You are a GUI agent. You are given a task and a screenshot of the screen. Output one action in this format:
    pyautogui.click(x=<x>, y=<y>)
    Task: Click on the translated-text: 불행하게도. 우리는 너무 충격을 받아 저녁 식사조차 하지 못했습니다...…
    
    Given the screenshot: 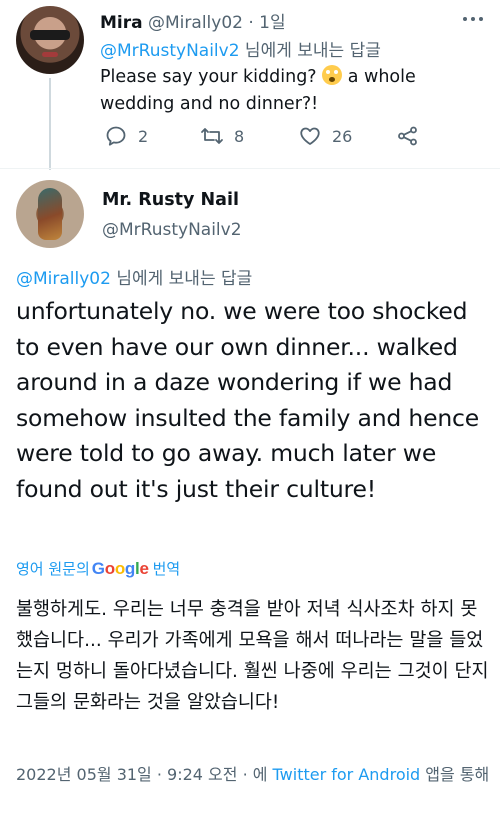 What is the action you would take?
    pyautogui.click(x=252, y=656)
    